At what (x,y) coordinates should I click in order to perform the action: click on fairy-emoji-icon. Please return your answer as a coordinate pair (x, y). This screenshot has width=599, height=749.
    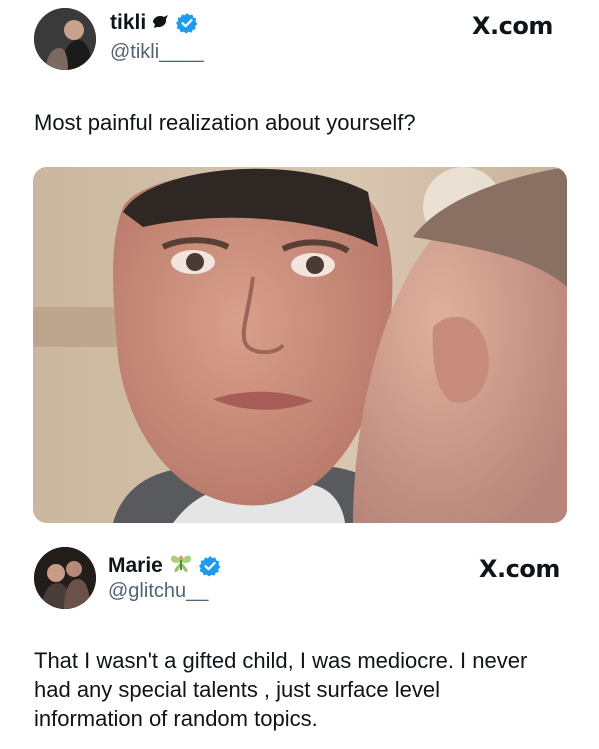
    Looking at the image, I should click on (181, 566).